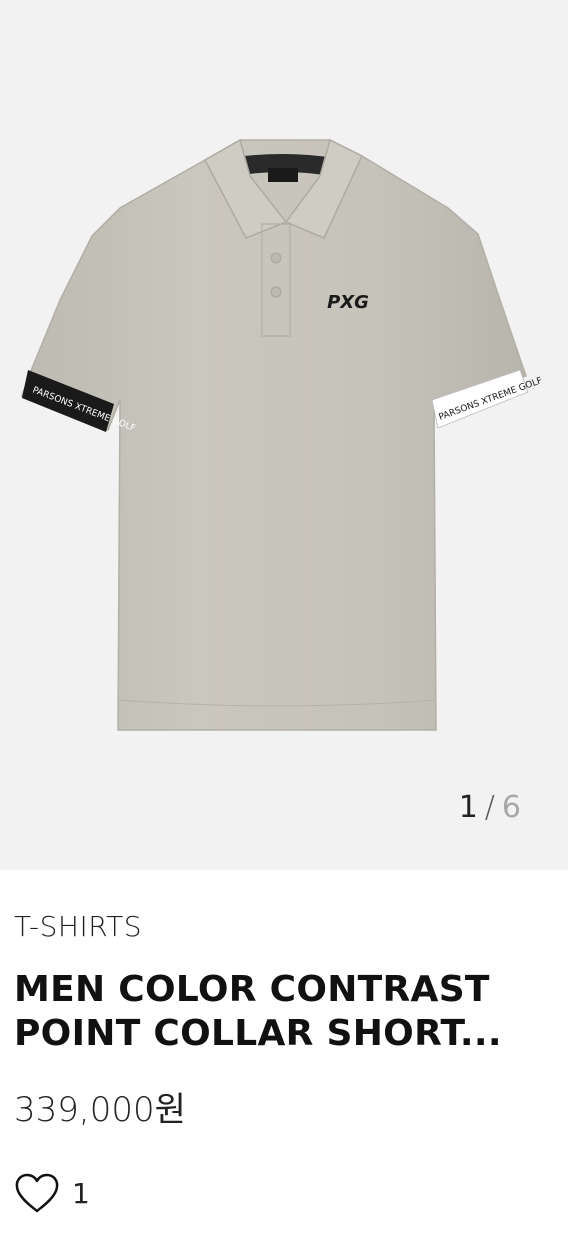  Describe the element at coordinates (348, 302) in the screenshot. I see `brand-logo: PXG` at that location.